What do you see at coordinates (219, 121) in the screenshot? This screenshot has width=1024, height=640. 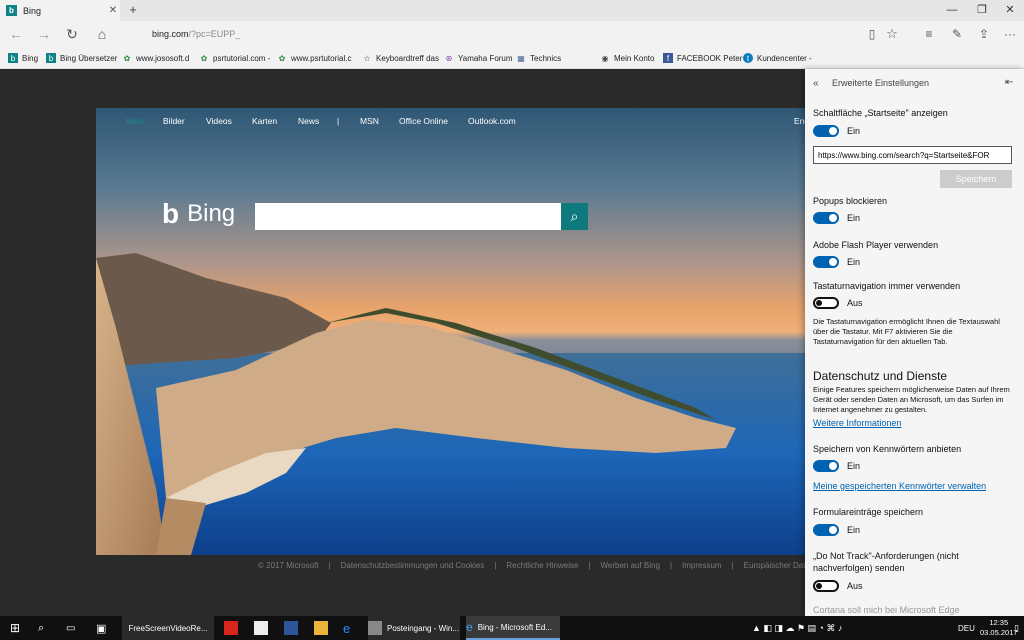 I see `bing-nav-videos: Videos` at bounding box center [219, 121].